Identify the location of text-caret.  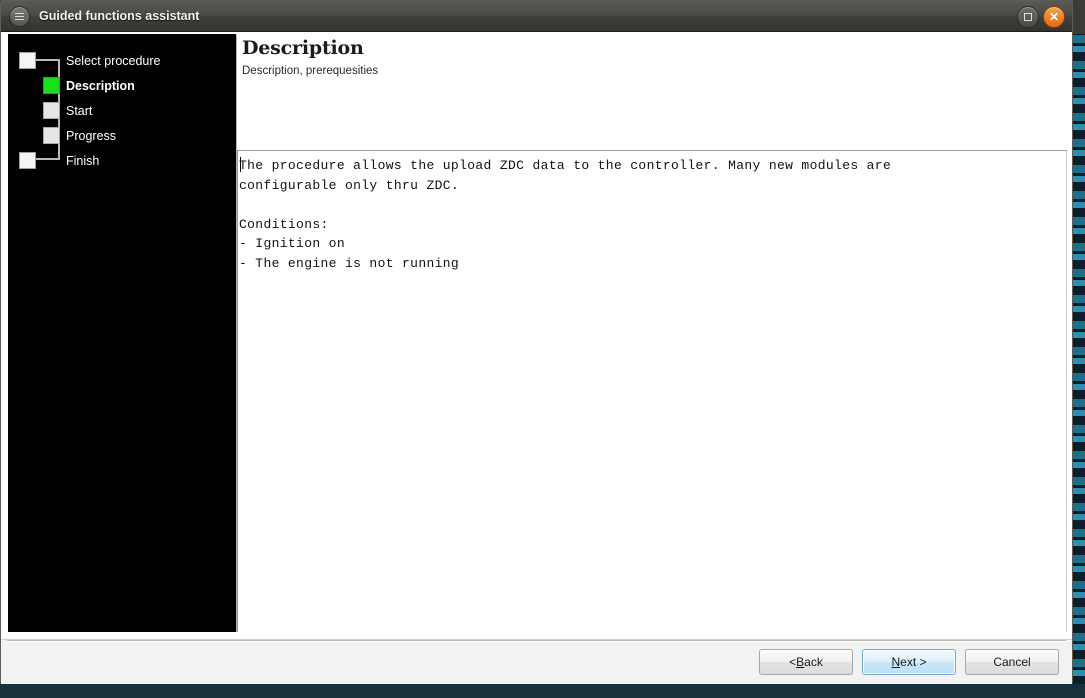
(240, 164).